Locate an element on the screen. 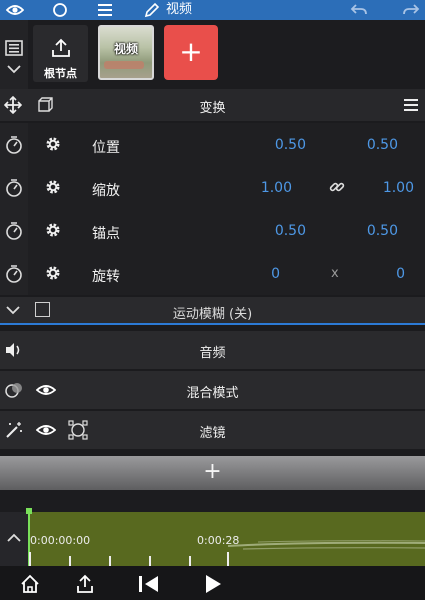  motion-blur-row: 运动模糊 (关) is located at coordinates (212, 311).